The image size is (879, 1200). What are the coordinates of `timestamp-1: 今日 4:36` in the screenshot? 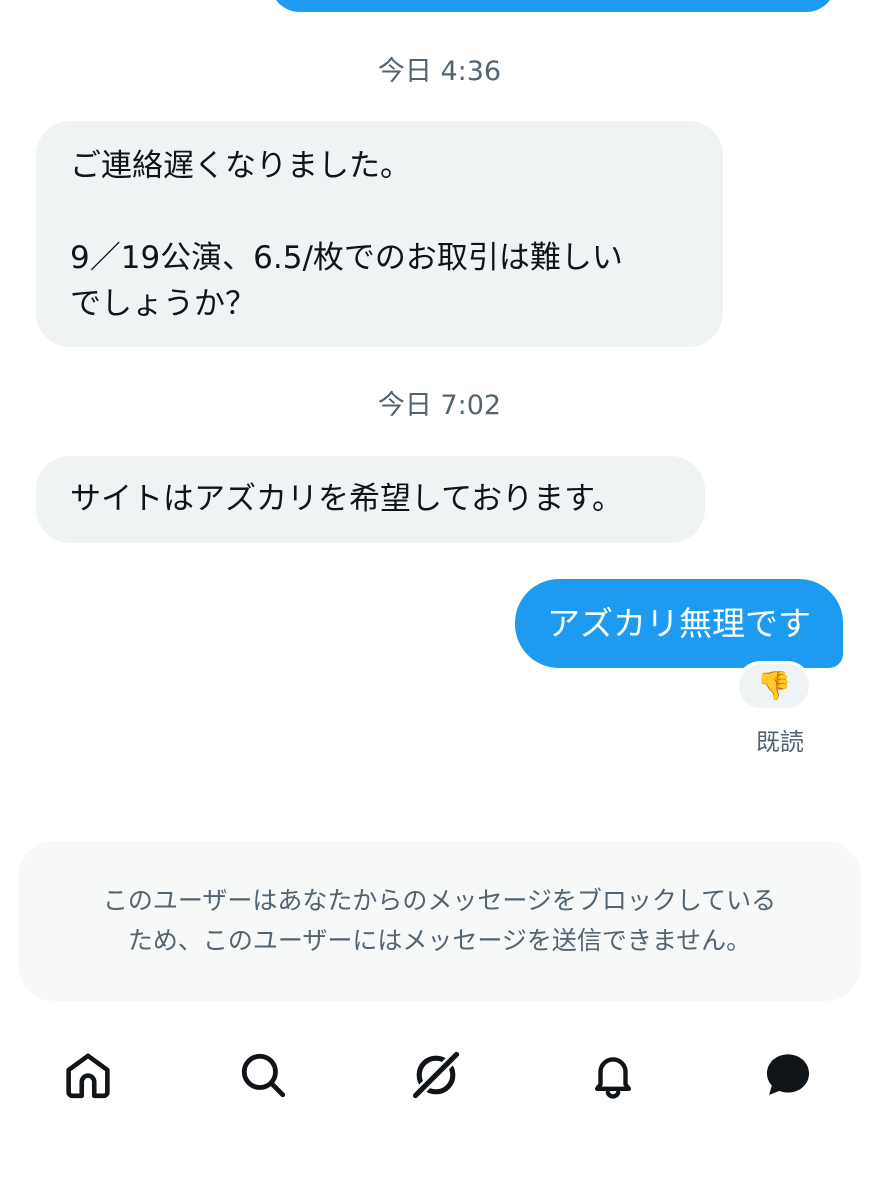 It's located at (439, 71).